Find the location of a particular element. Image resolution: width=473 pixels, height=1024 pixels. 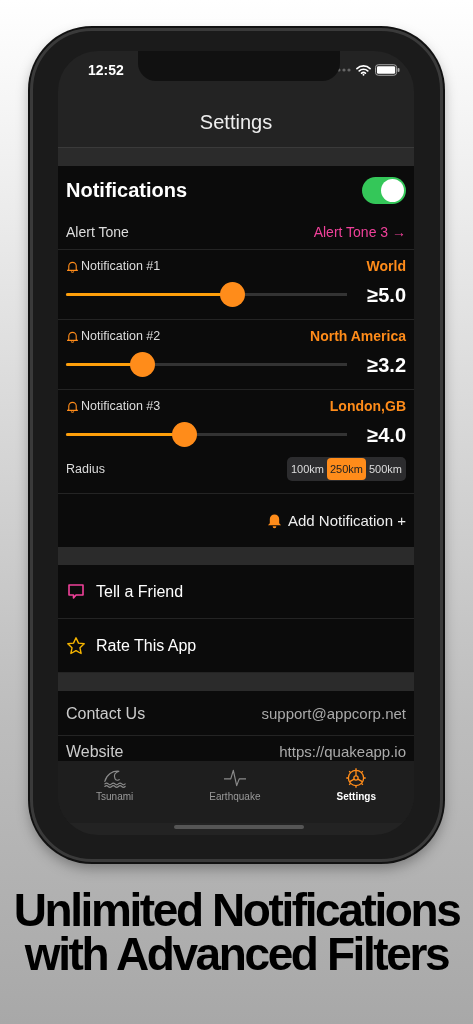

notification-label: Notification #2 is located at coordinates (121, 336).